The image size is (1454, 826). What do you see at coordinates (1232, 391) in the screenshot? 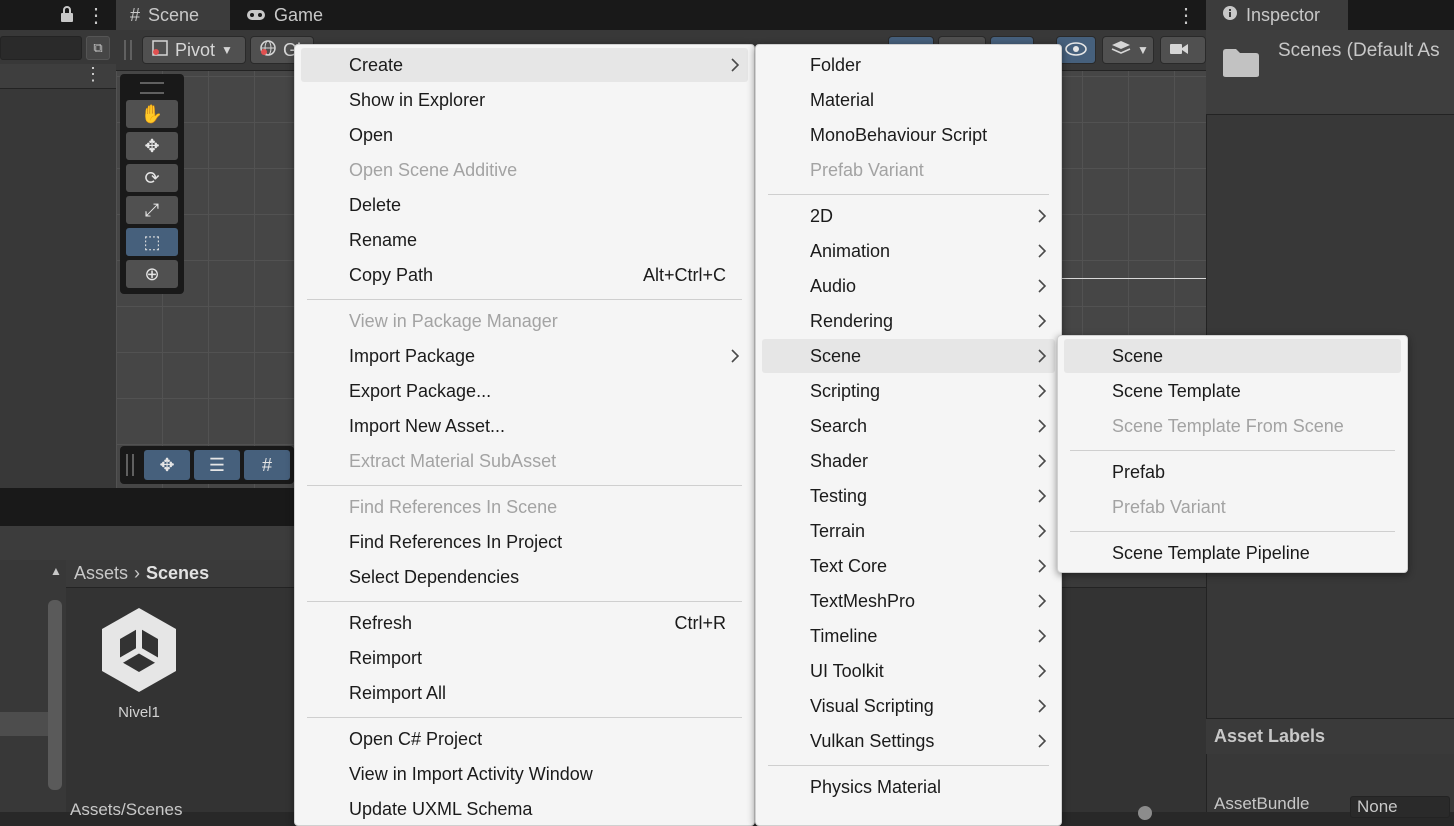
I see `scene-menu-item-scene-template: Scene Template` at bounding box center [1232, 391].